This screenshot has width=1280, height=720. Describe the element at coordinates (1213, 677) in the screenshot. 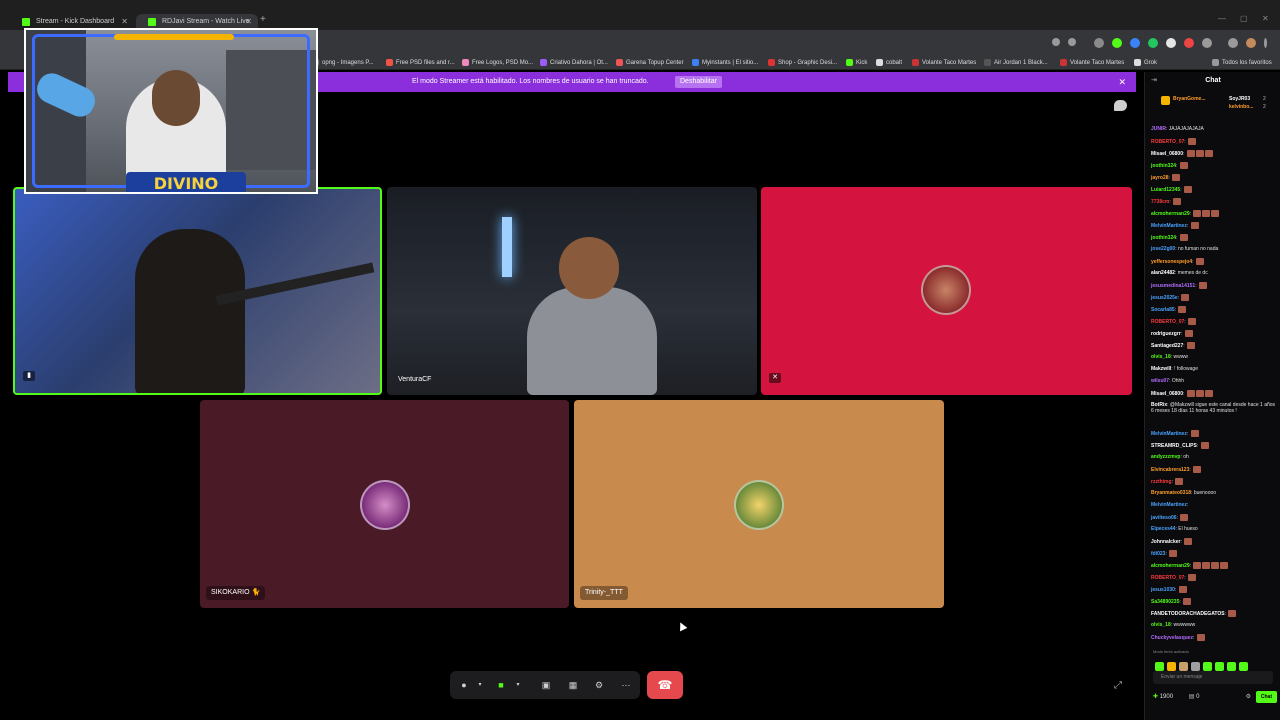

I see `chat-message-input: Enviar un mensaje` at that location.